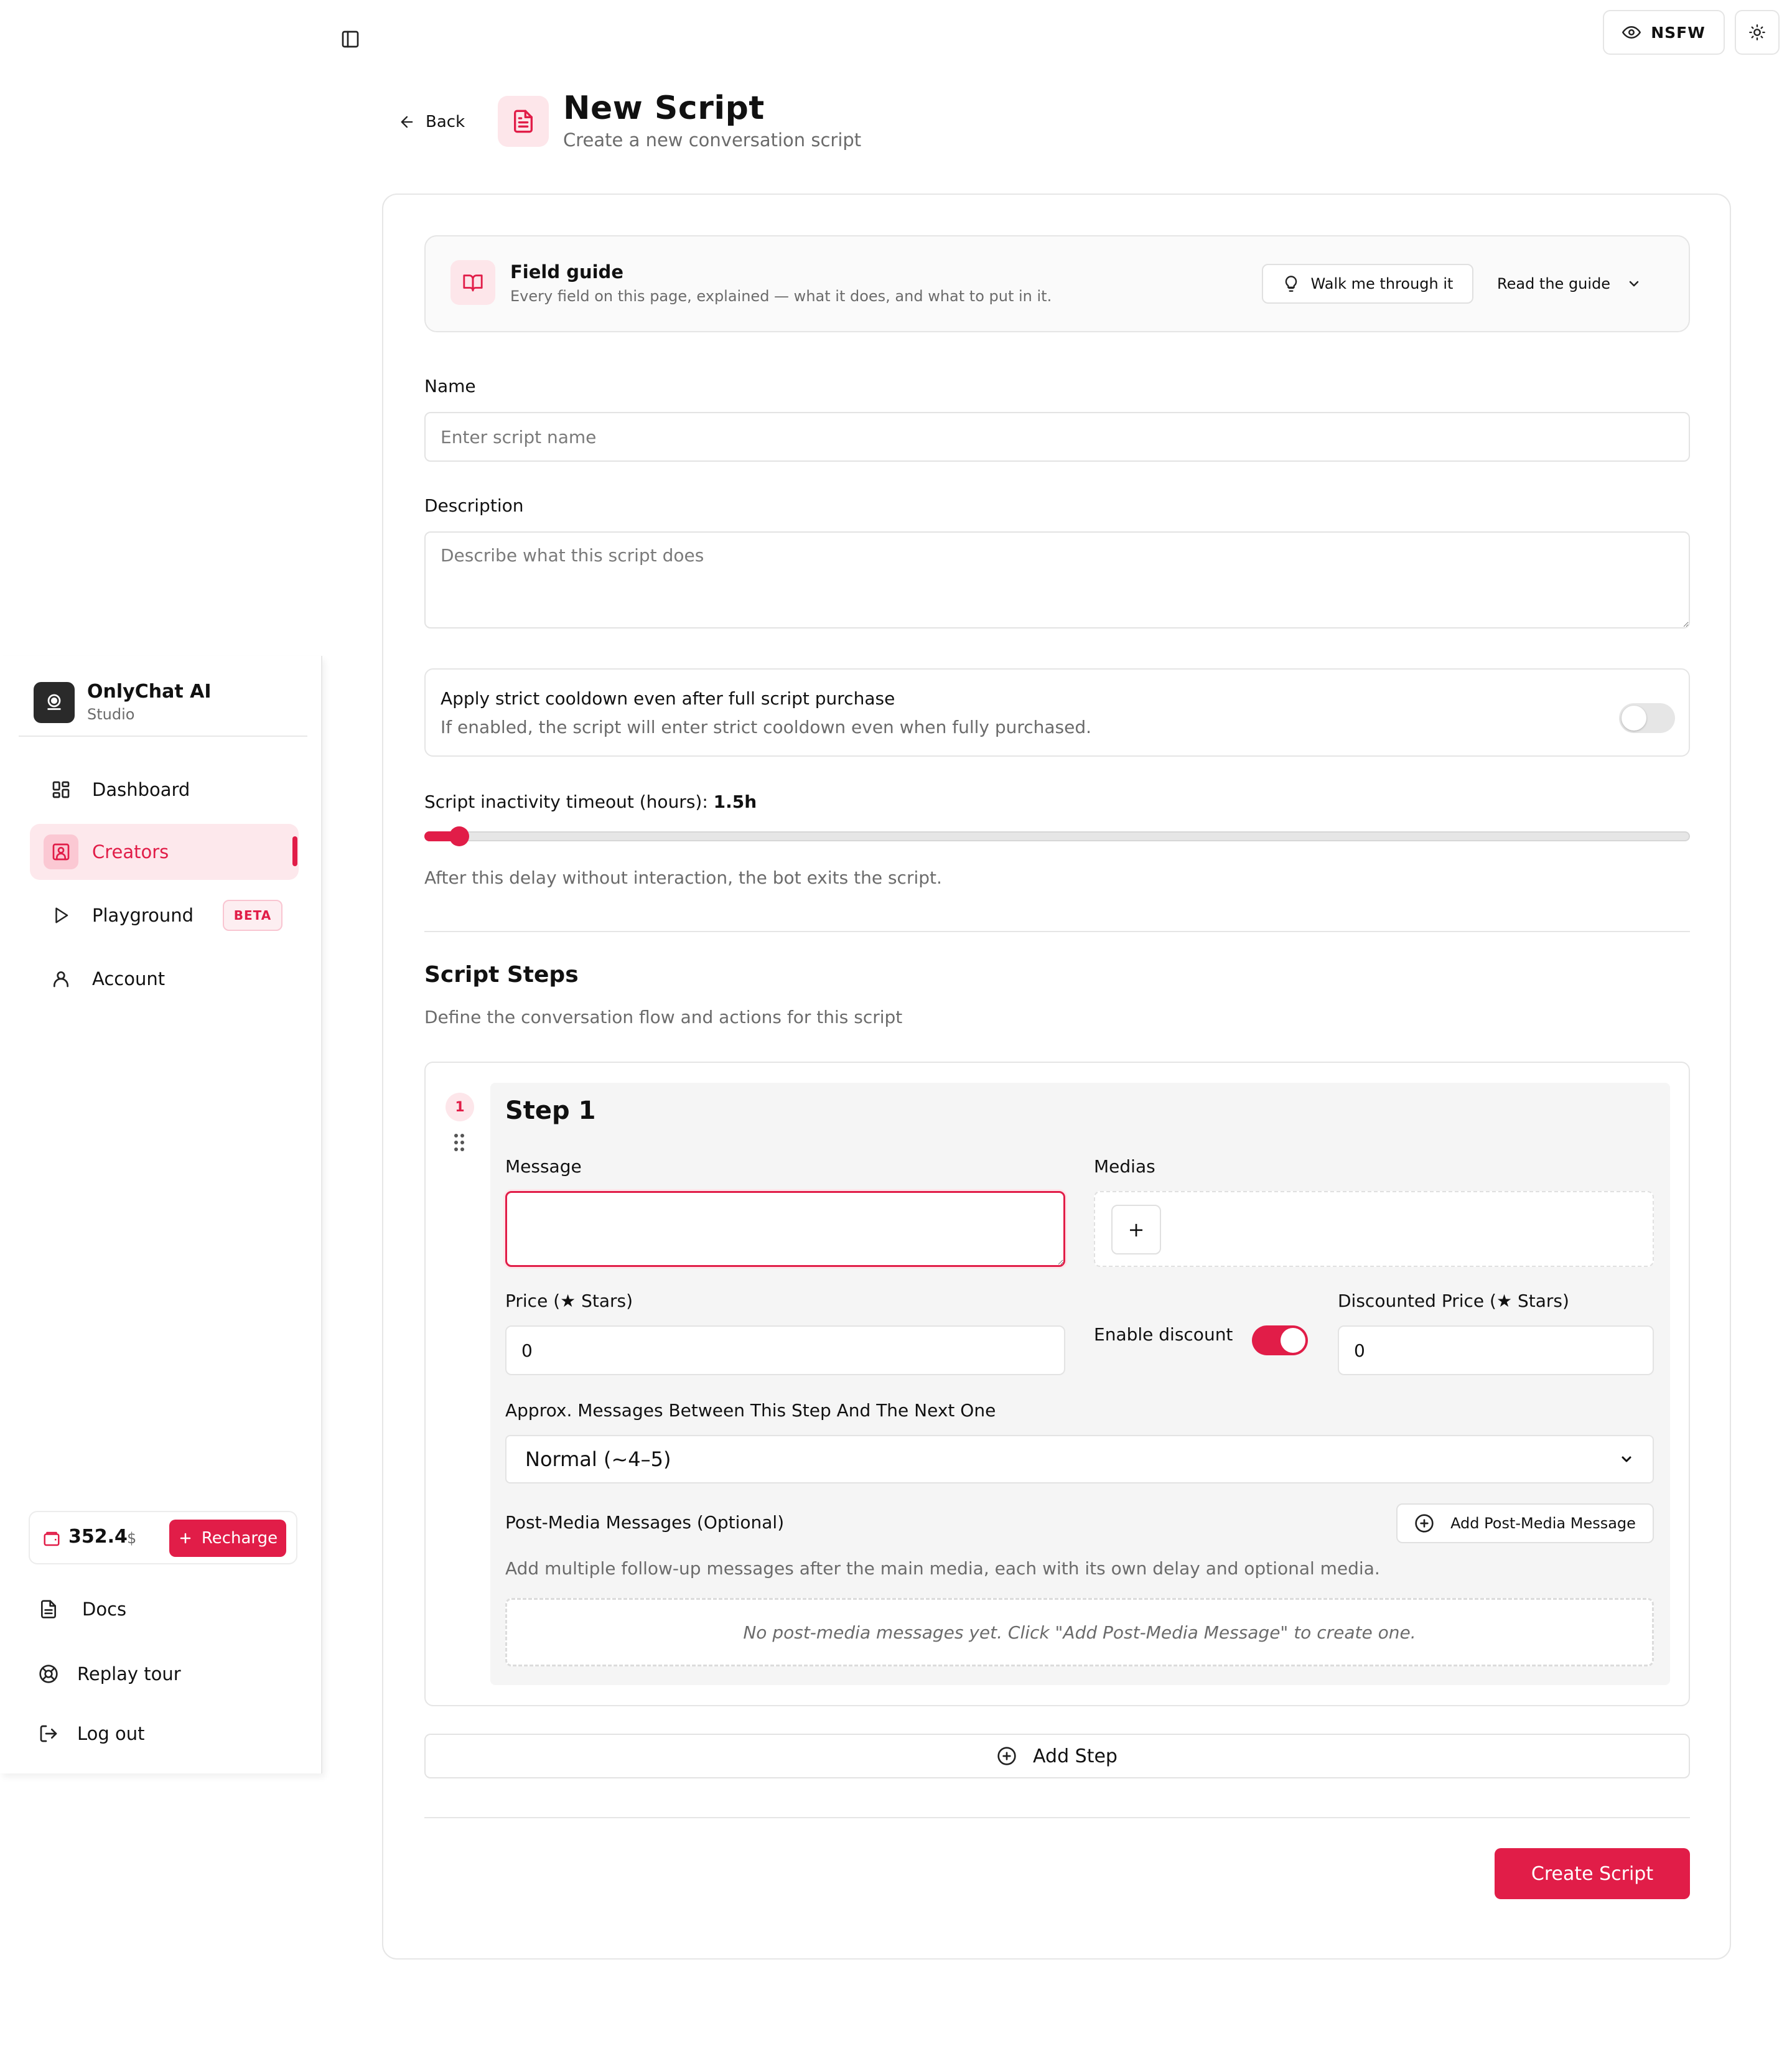  I want to click on sidebar-item-replay-tour: Replay tour, so click(110, 1674).